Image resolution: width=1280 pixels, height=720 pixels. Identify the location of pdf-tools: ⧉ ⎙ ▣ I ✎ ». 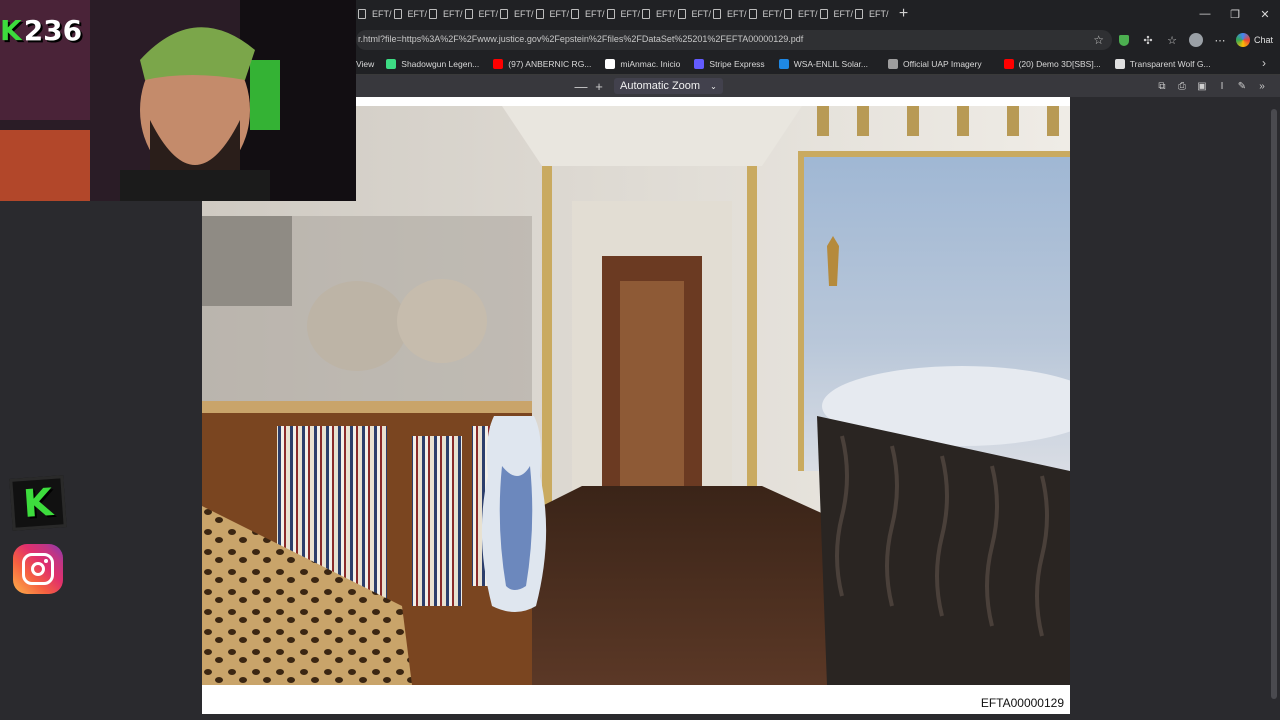
(1212, 86).